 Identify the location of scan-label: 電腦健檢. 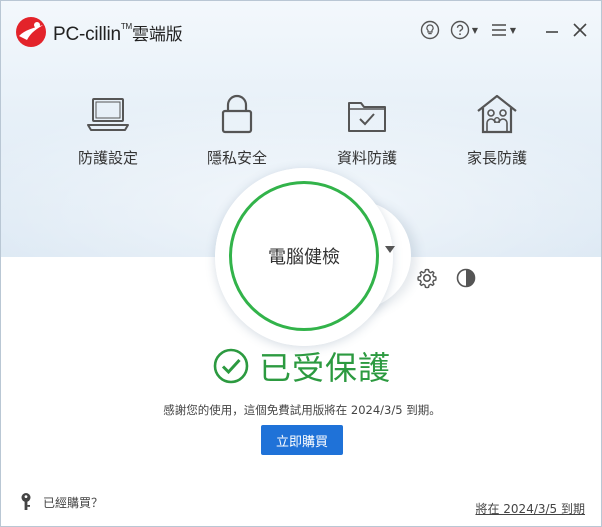
(304, 257).